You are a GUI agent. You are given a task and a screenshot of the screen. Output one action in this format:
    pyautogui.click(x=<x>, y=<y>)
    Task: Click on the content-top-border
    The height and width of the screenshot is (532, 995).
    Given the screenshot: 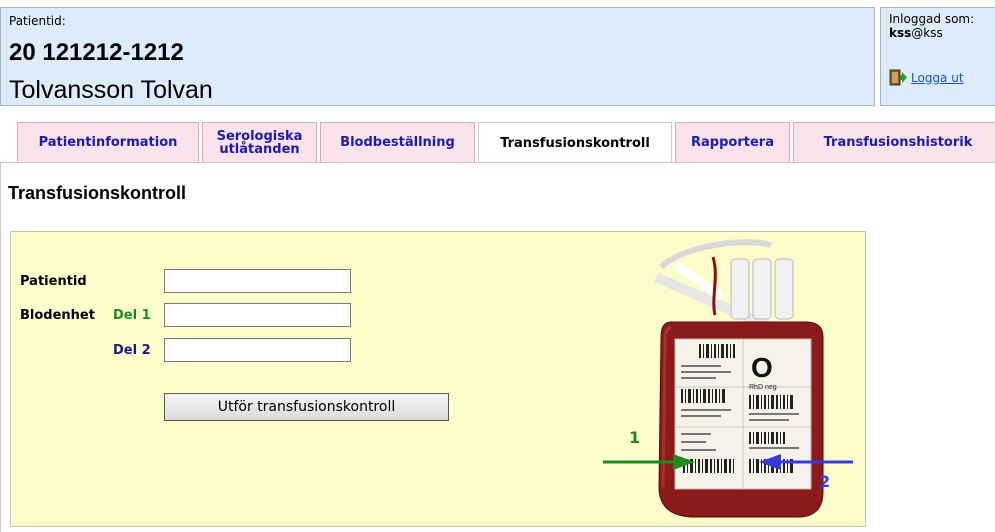 What is the action you would take?
    pyautogui.click(x=497, y=162)
    